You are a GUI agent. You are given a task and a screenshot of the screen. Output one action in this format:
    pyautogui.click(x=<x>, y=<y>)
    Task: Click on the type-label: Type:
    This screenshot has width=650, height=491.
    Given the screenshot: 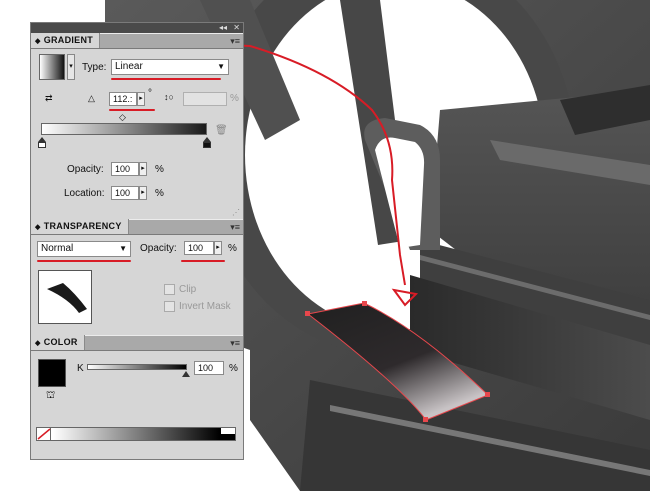 What is the action you would take?
    pyautogui.click(x=94, y=67)
    